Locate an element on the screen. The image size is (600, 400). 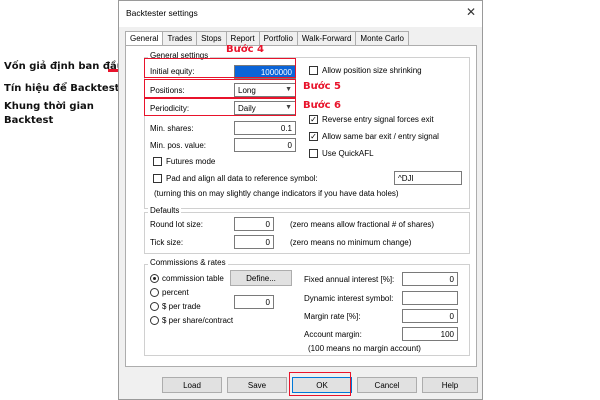
use-quickafl-label: Use QuickAFL is located at coordinates (348, 153).